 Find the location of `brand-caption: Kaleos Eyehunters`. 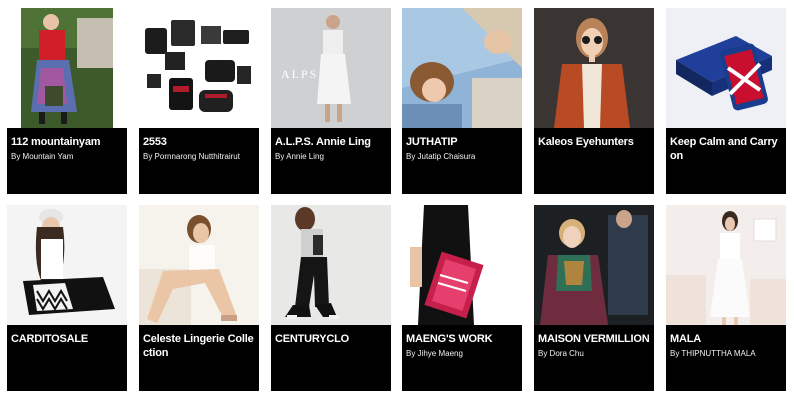

brand-caption: Kaleos Eyehunters is located at coordinates (594, 161).